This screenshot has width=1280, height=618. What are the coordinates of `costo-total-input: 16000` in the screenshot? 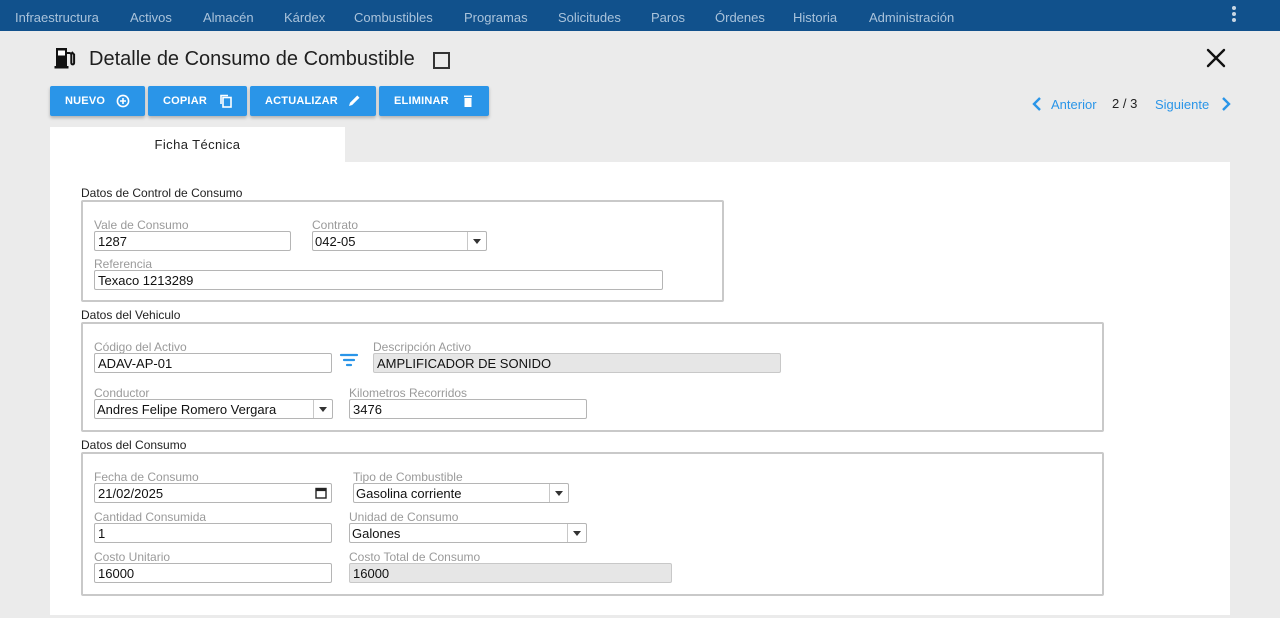 It's located at (510, 573).